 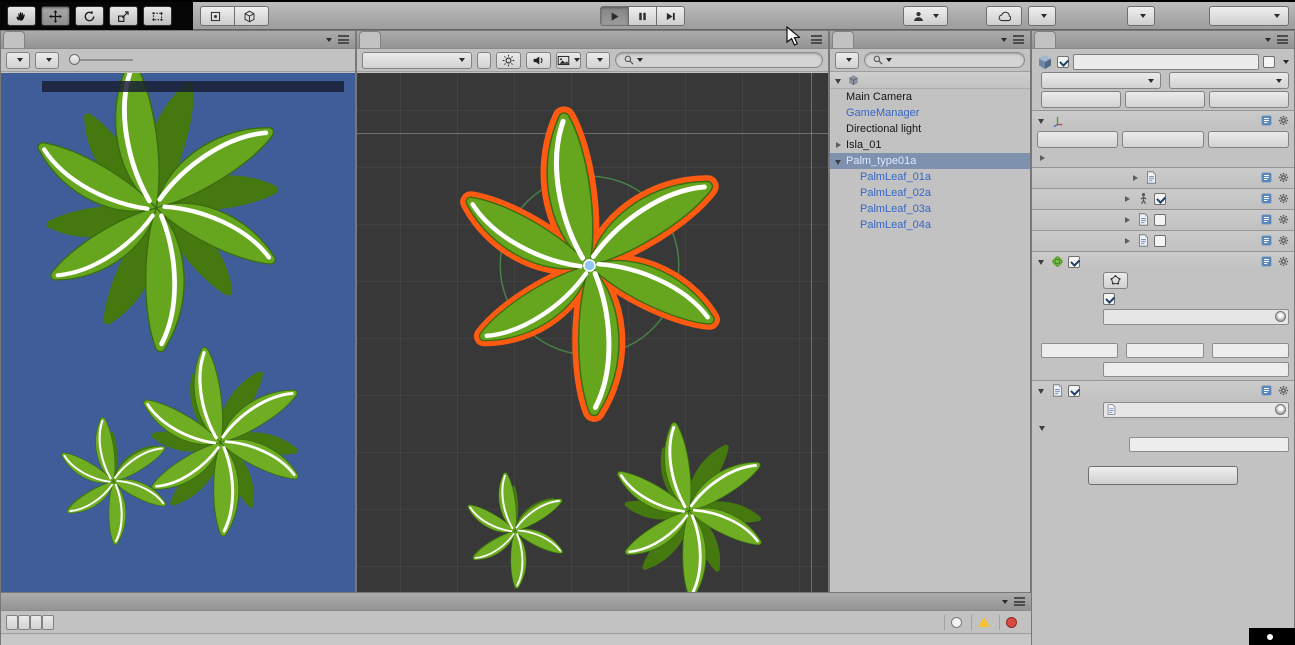 I want to click on object-picker-icon, so click(x=1280, y=316).